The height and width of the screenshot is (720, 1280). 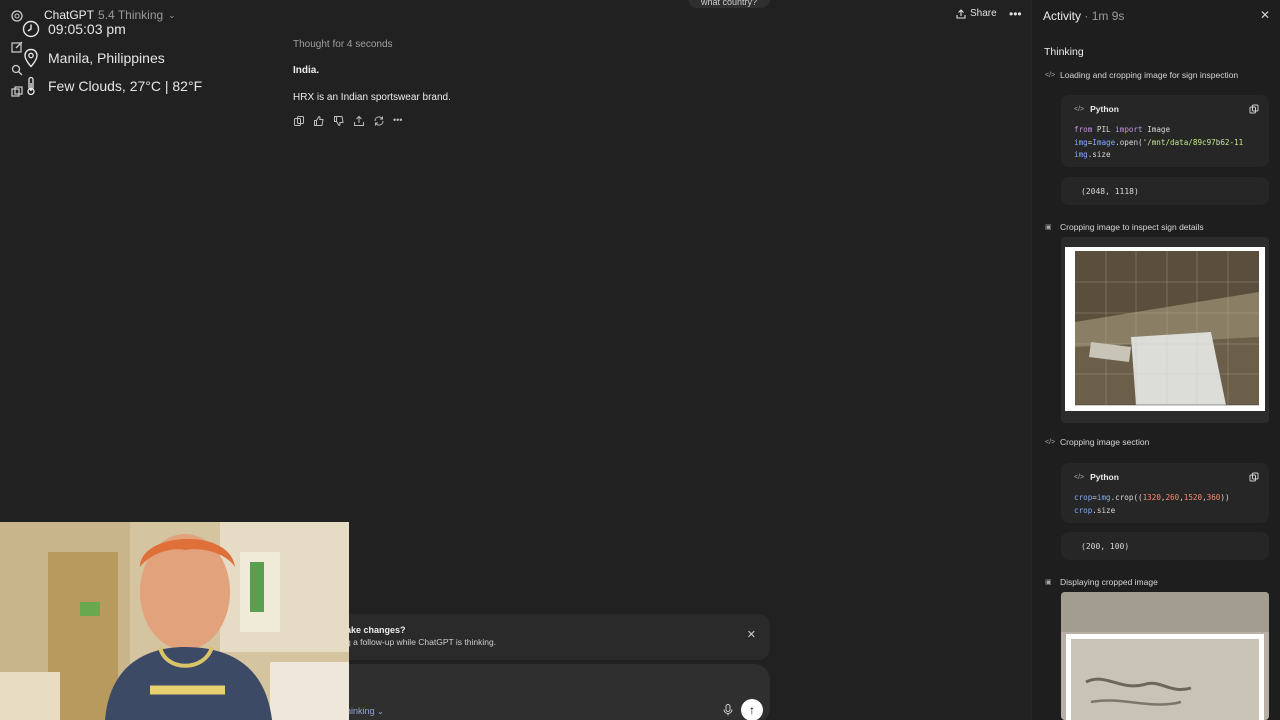 What do you see at coordinates (1265, 15) in the screenshot?
I see `close-panel-icon: ✕` at bounding box center [1265, 15].